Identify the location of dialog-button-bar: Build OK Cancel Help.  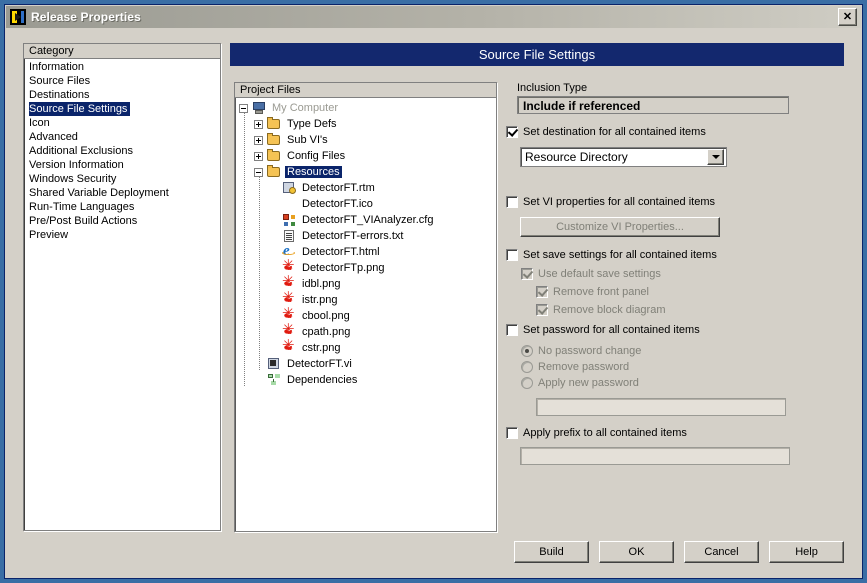
(433, 552).